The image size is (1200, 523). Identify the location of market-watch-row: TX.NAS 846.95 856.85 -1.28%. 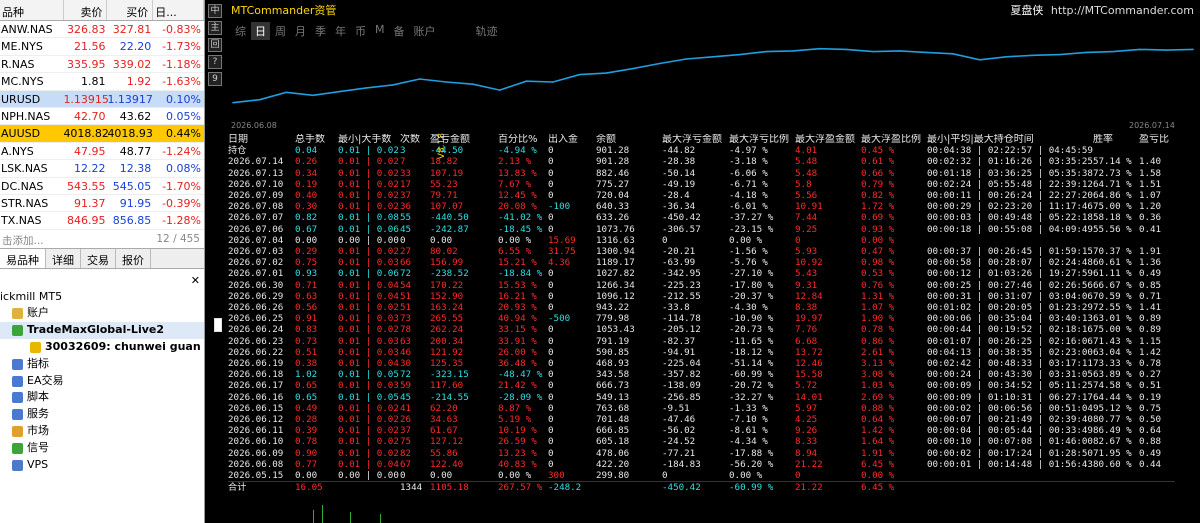
(102, 221).